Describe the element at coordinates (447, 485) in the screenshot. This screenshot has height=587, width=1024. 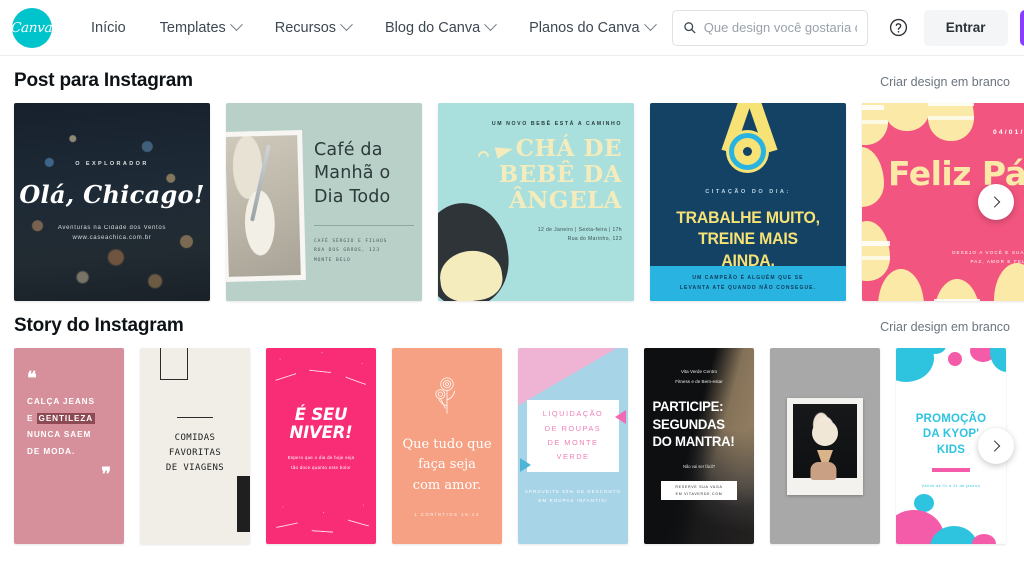
I see `card-line3: com amor.` at that location.